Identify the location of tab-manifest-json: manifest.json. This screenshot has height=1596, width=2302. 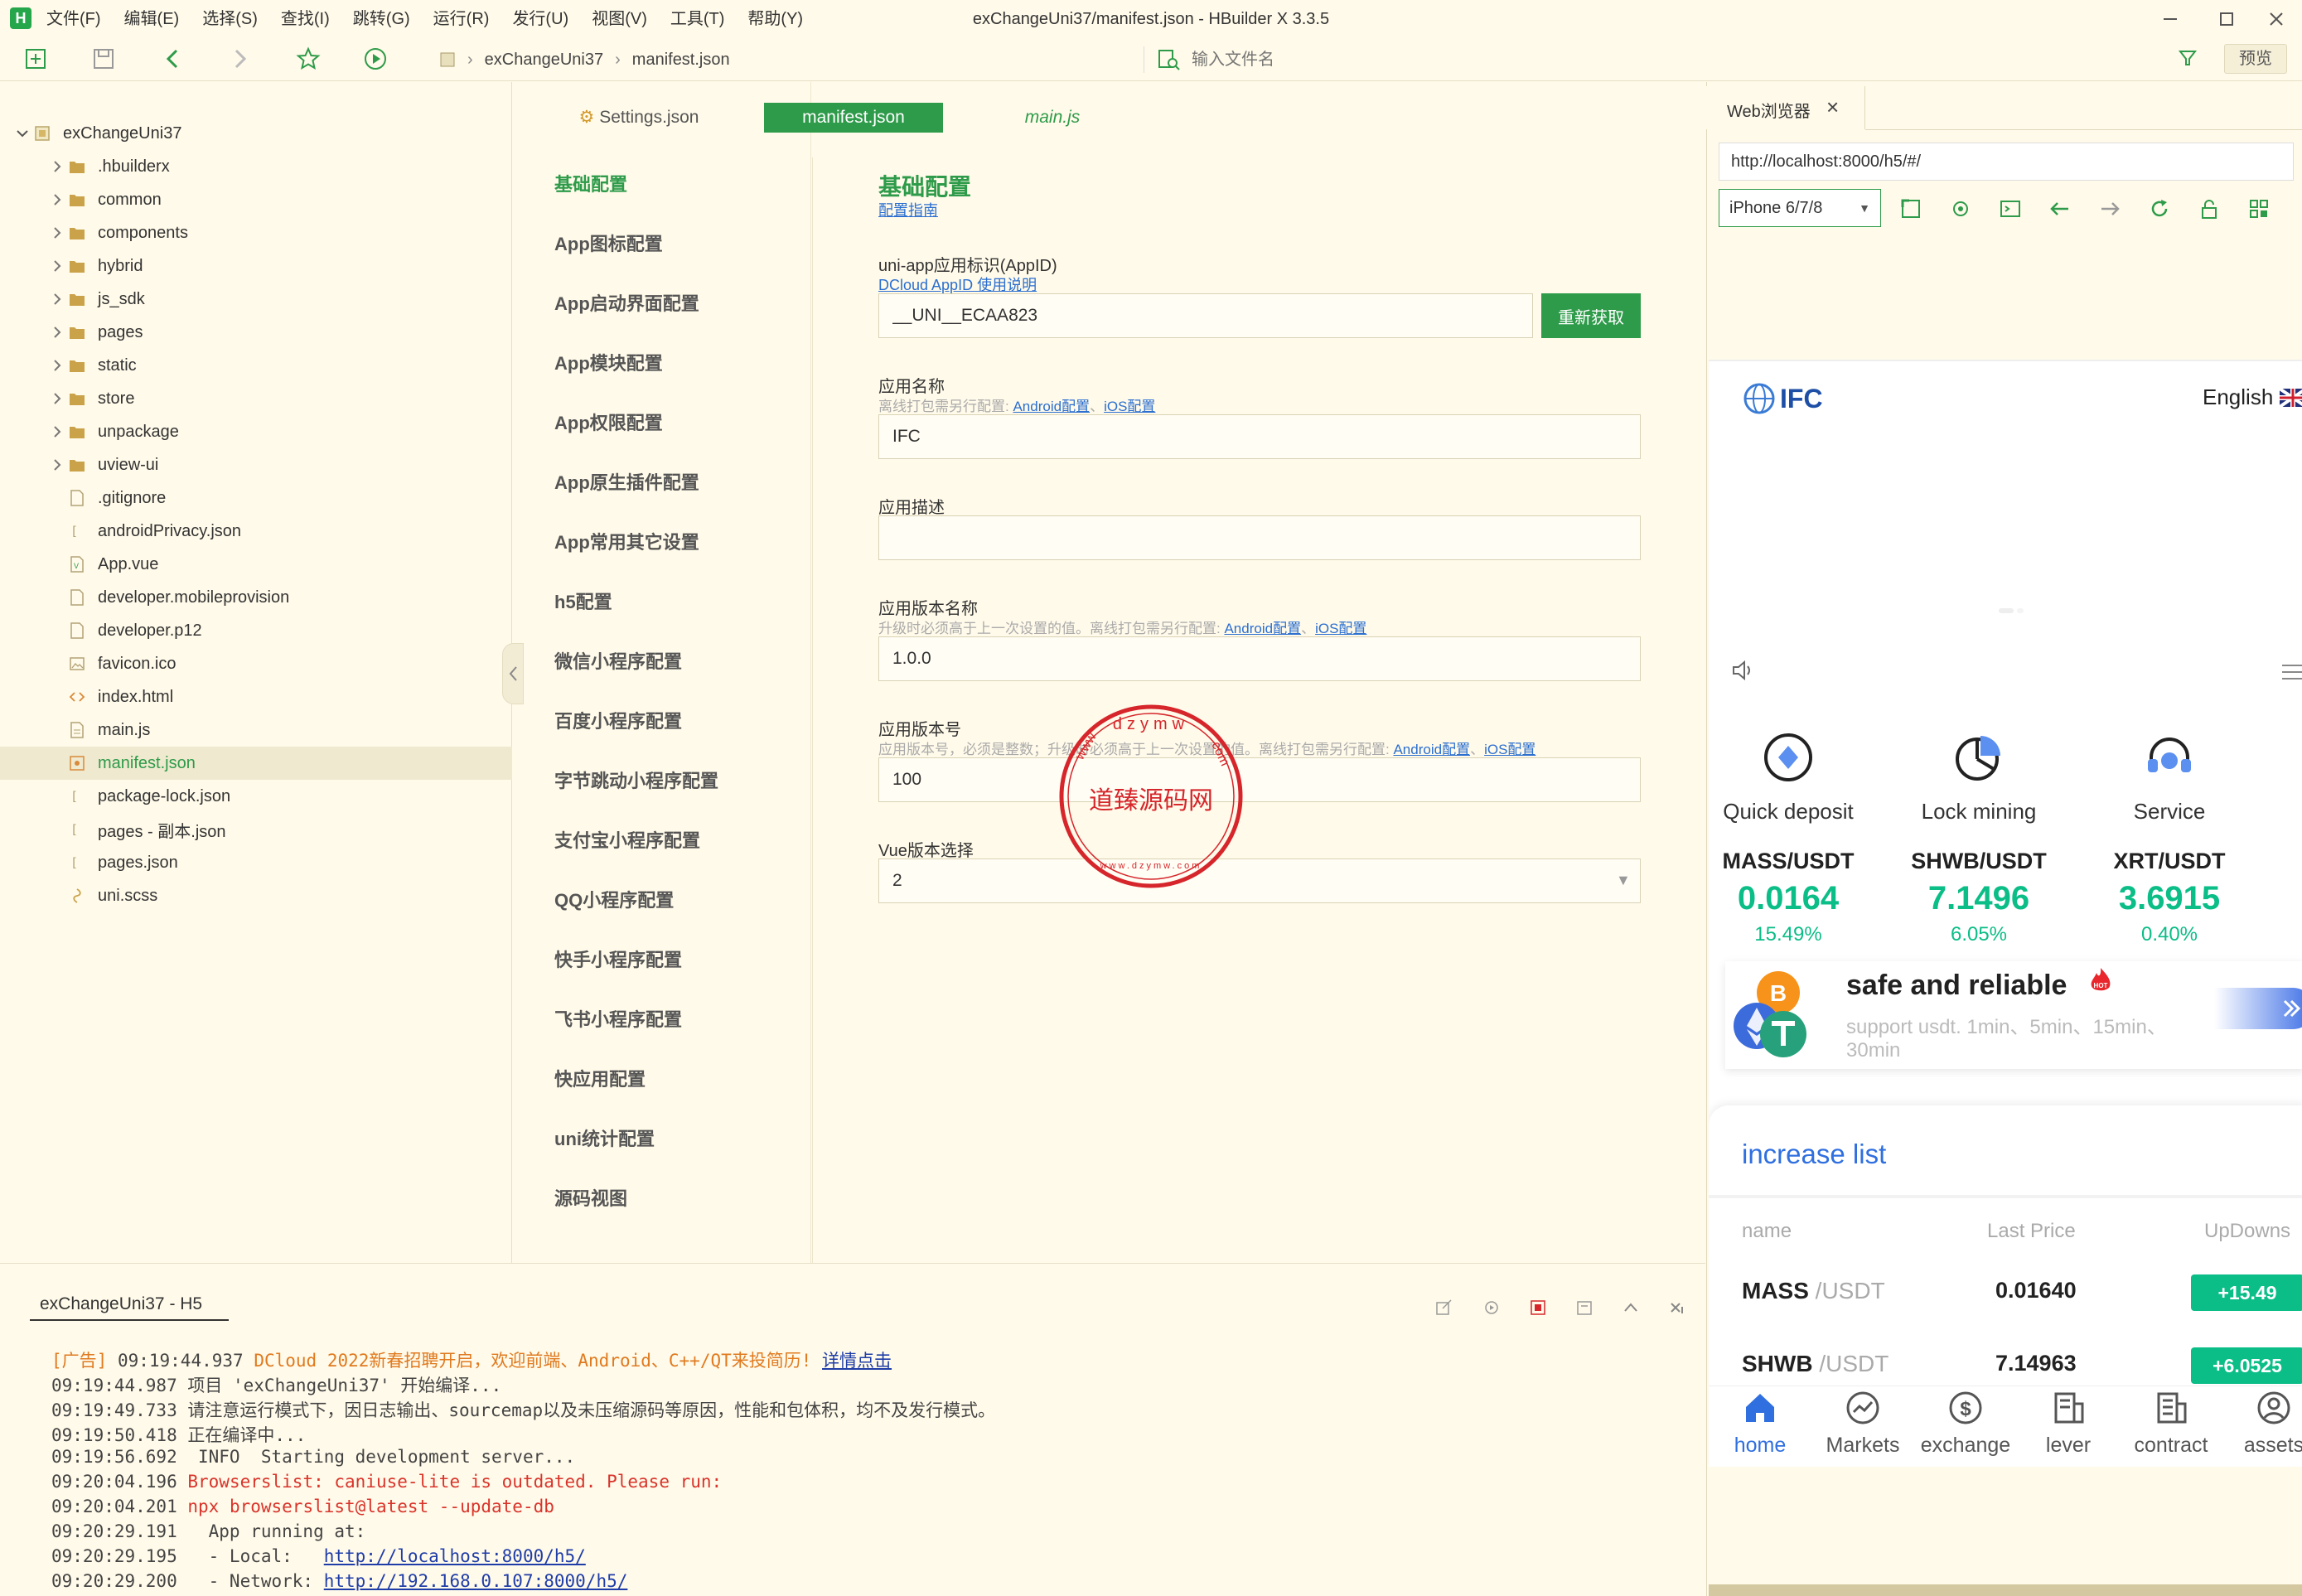
(853, 118).